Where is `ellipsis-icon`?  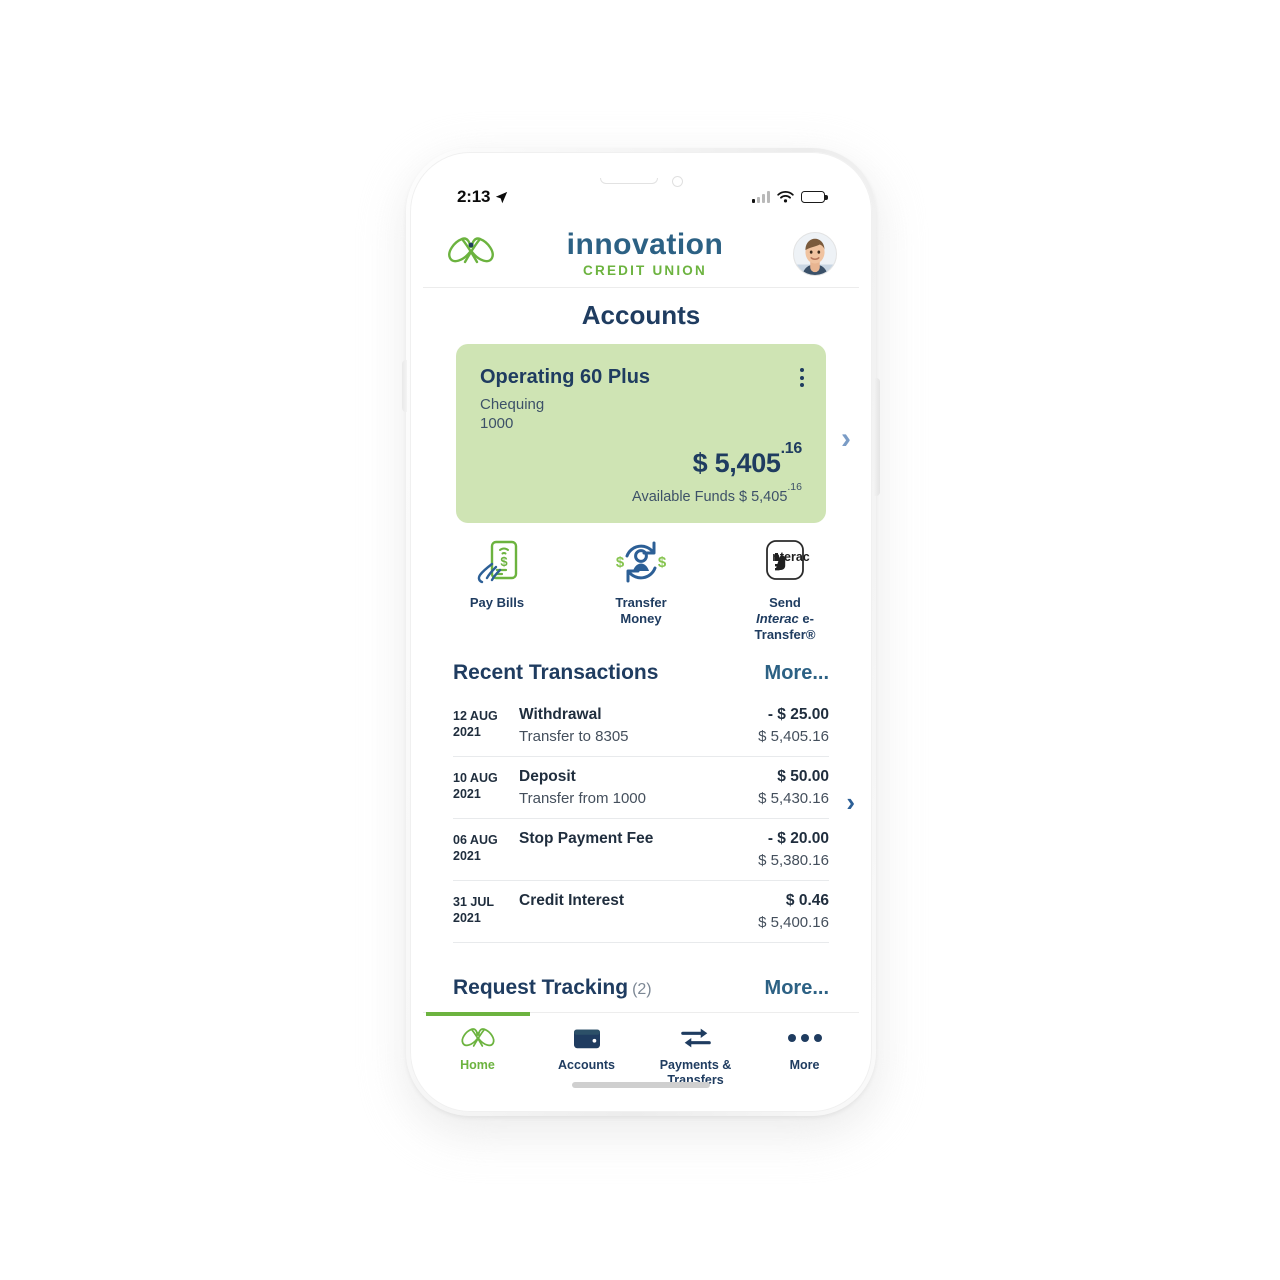 ellipsis-icon is located at coordinates (805, 1038).